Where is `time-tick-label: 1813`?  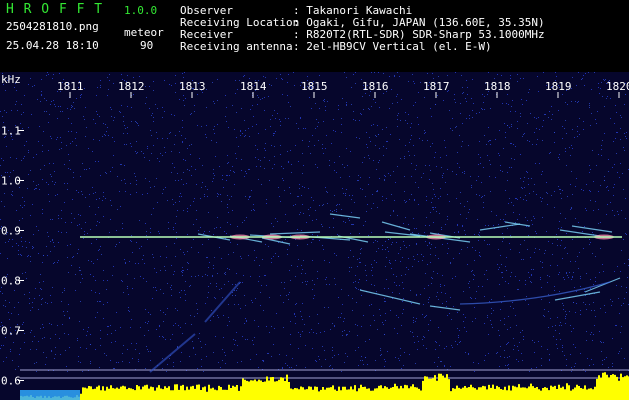 time-tick-label: 1813 is located at coordinates (192, 86).